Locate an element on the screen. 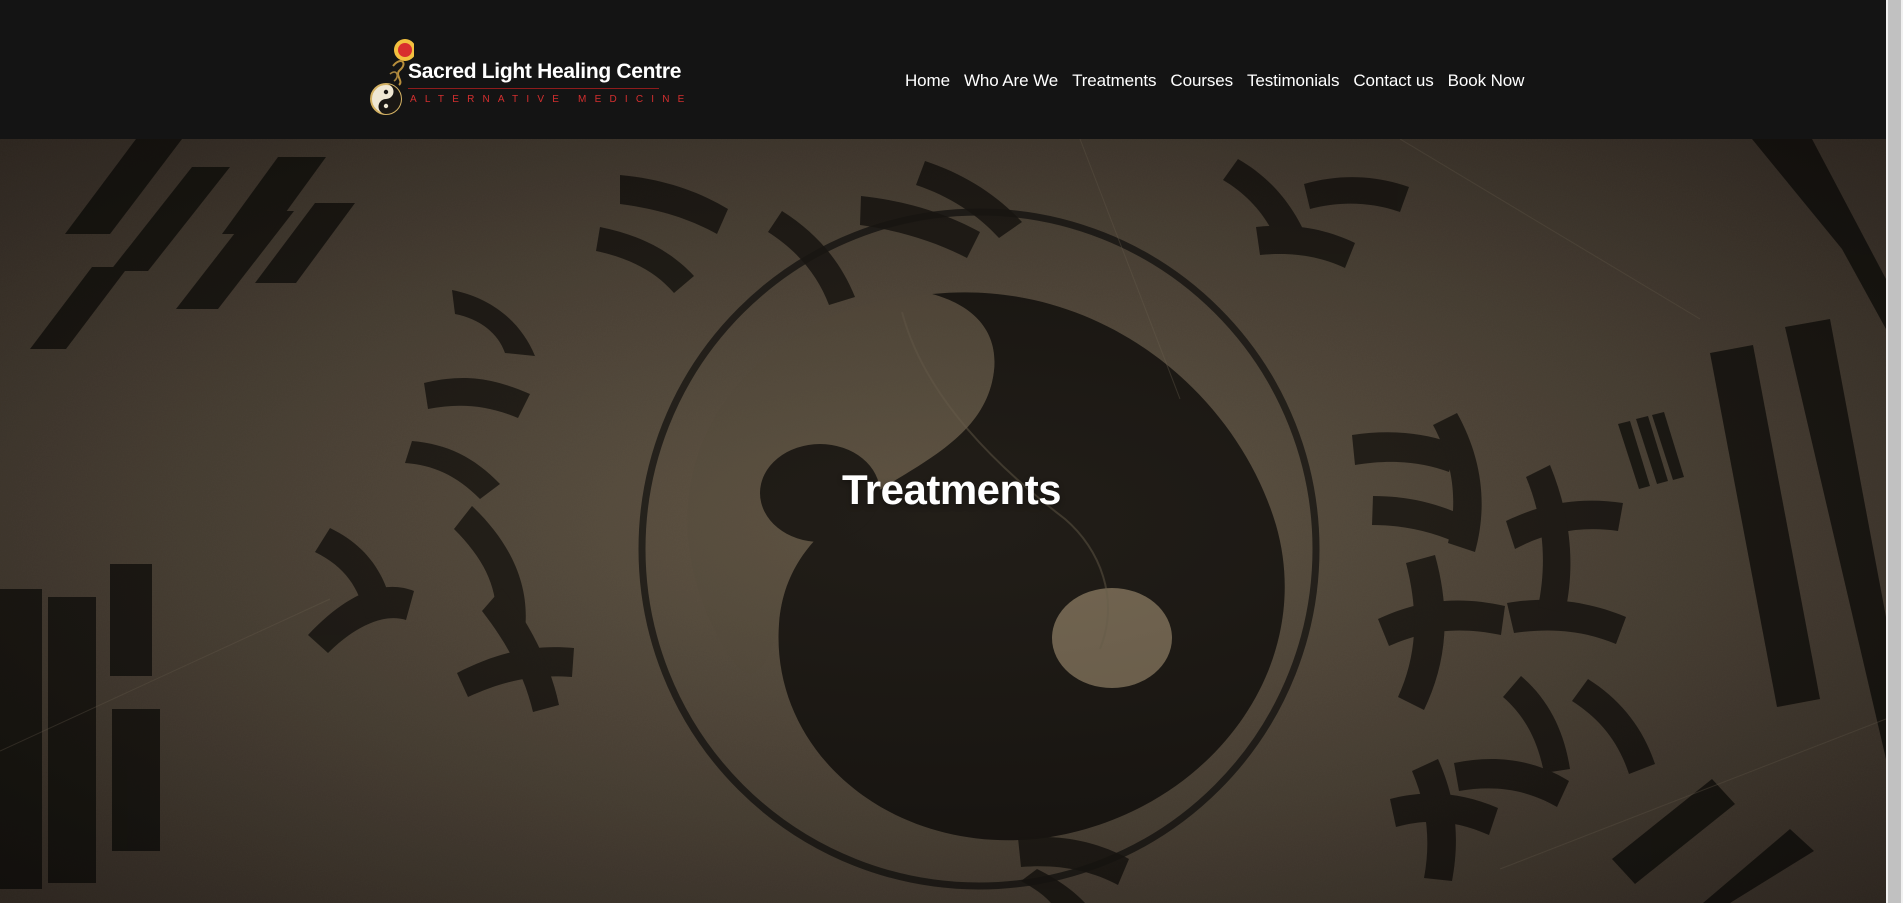 The image size is (1903, 903). logo-title: Sacred Light Healing Centre is located at coordinates (545, 71).